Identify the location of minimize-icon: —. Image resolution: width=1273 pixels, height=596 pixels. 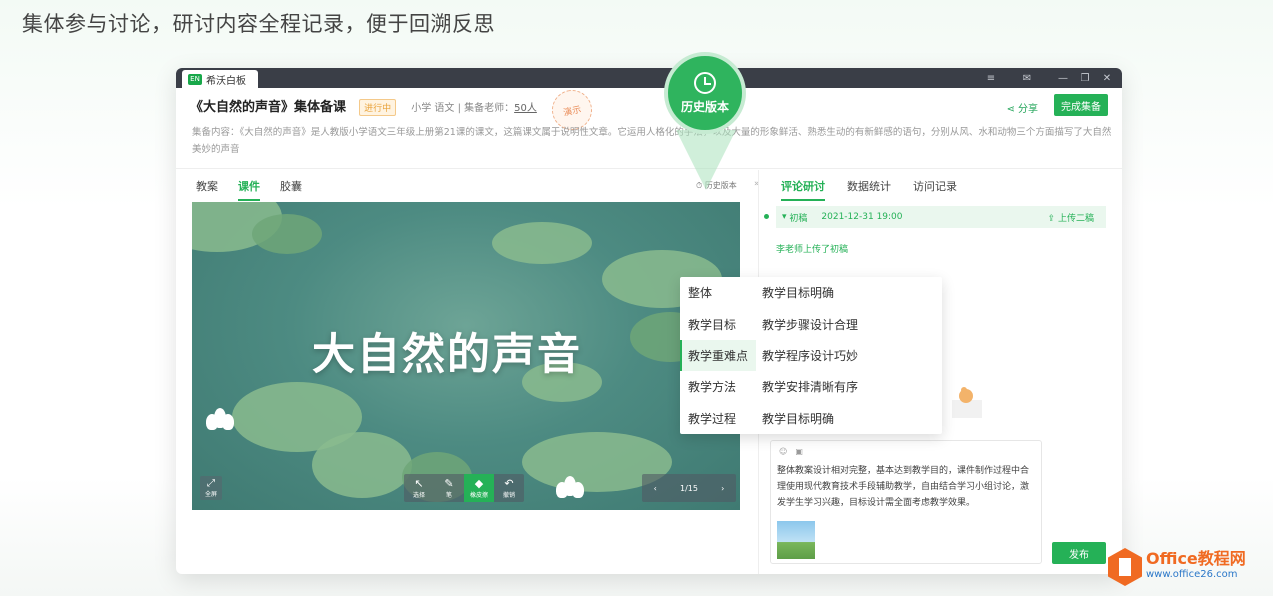
(1063, 78).